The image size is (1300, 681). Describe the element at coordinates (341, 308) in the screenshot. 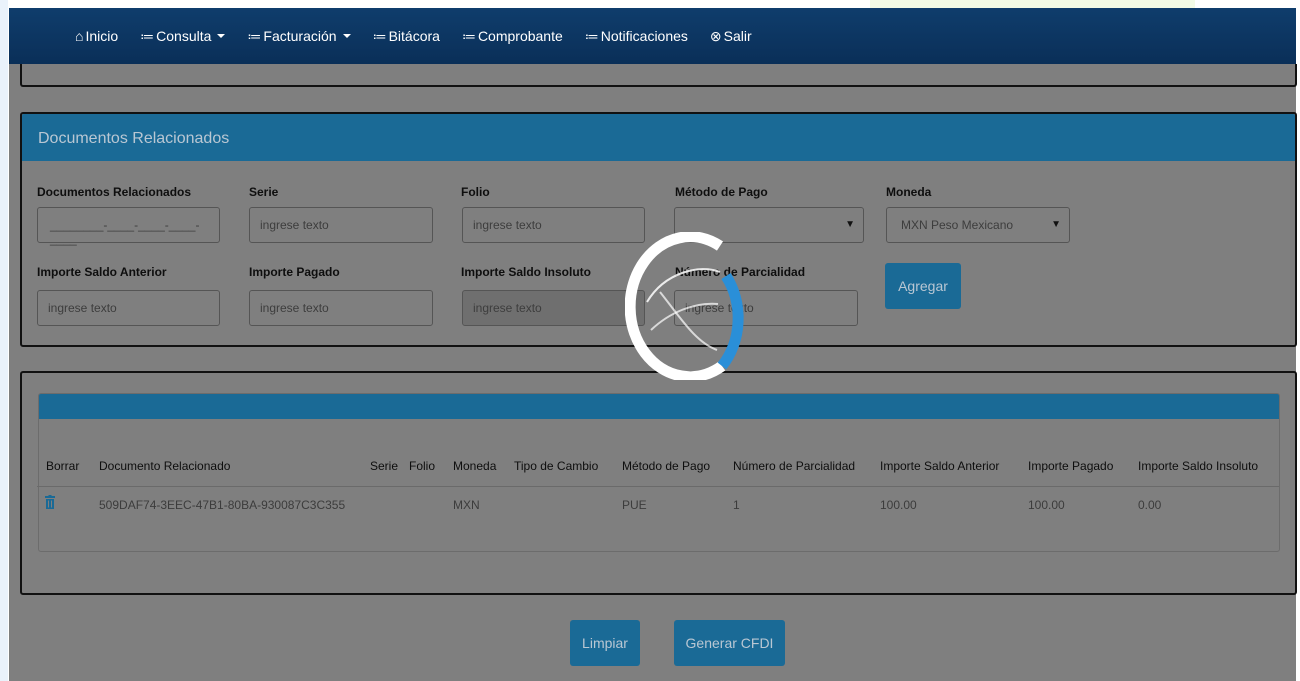

I see `importe-pagado-input: ingrese texto` at that location.